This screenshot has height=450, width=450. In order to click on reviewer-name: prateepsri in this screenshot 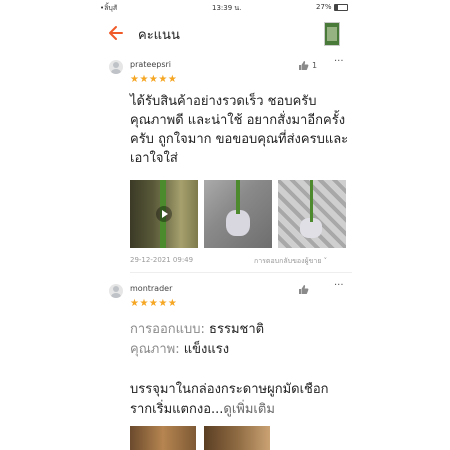, I will do `click(151, 64)`.